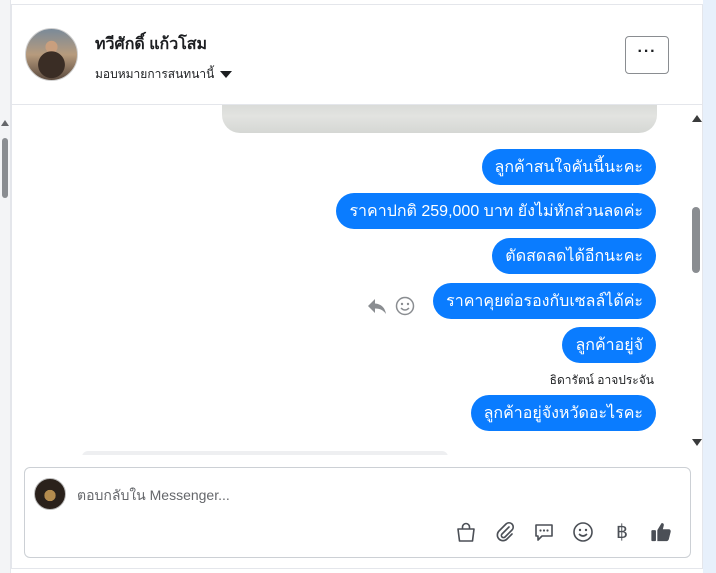 This screenshot has height=573, width=716. Describe the element at coordinates (609, 345) in the screenshot. I see `message-bubble: ลูกค้าอยู่จั` at that location.